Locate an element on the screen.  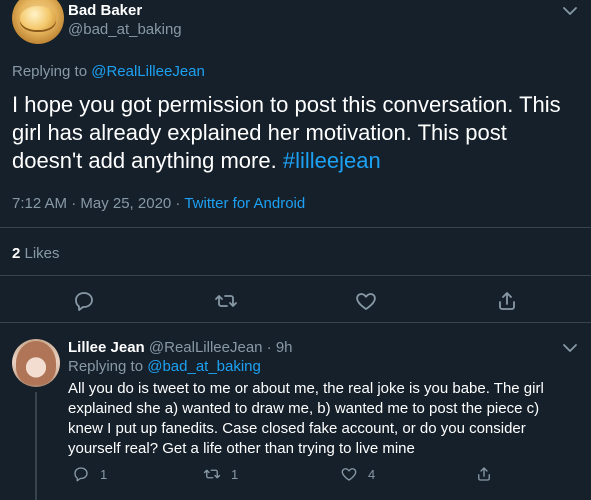
source-link: Twitter for Android is located at coordinates (244, 203).